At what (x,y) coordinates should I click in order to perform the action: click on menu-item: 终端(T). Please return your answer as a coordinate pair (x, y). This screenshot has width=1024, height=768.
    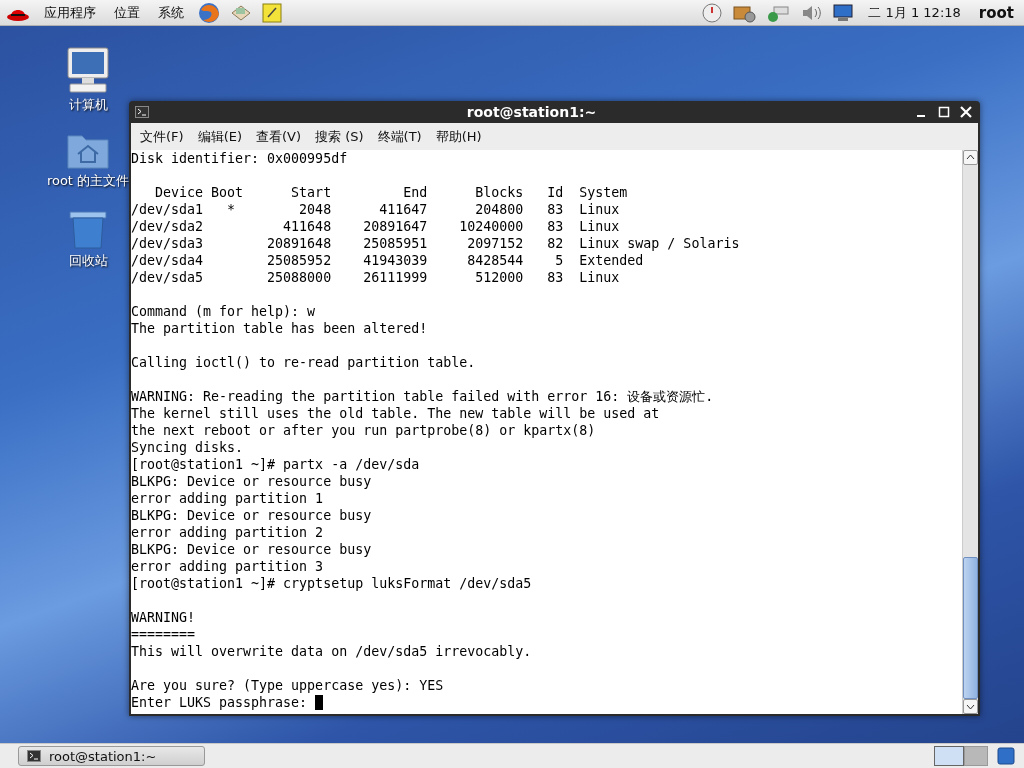
    Looking at the image, I should click on (399, 136).